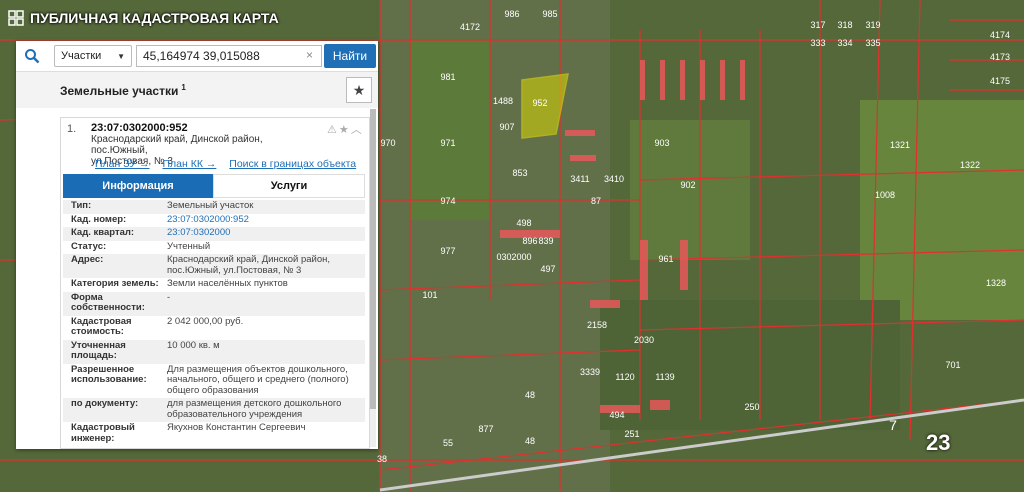  Describe the element at coordinates (503, 101) in the screenshot. I see `map-label: 1488` at that location.